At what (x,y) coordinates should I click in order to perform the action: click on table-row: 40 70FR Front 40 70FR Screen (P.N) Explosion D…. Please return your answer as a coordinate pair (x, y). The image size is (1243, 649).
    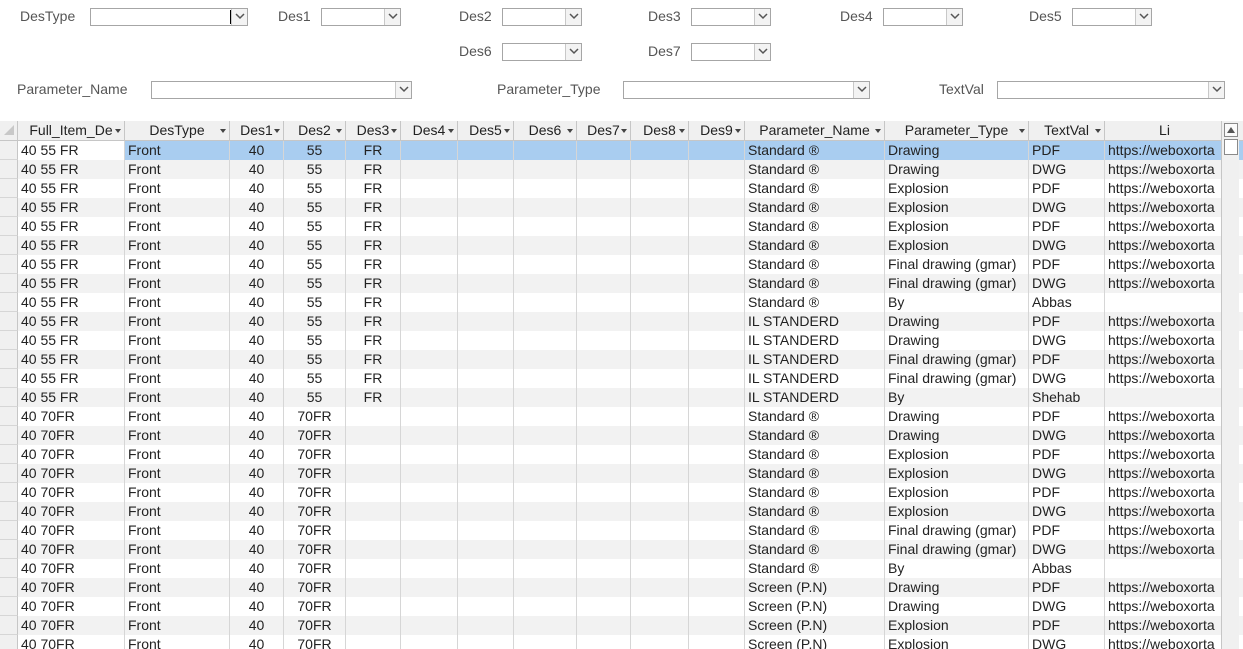
    Looking at the image, I should click on (621, 642).